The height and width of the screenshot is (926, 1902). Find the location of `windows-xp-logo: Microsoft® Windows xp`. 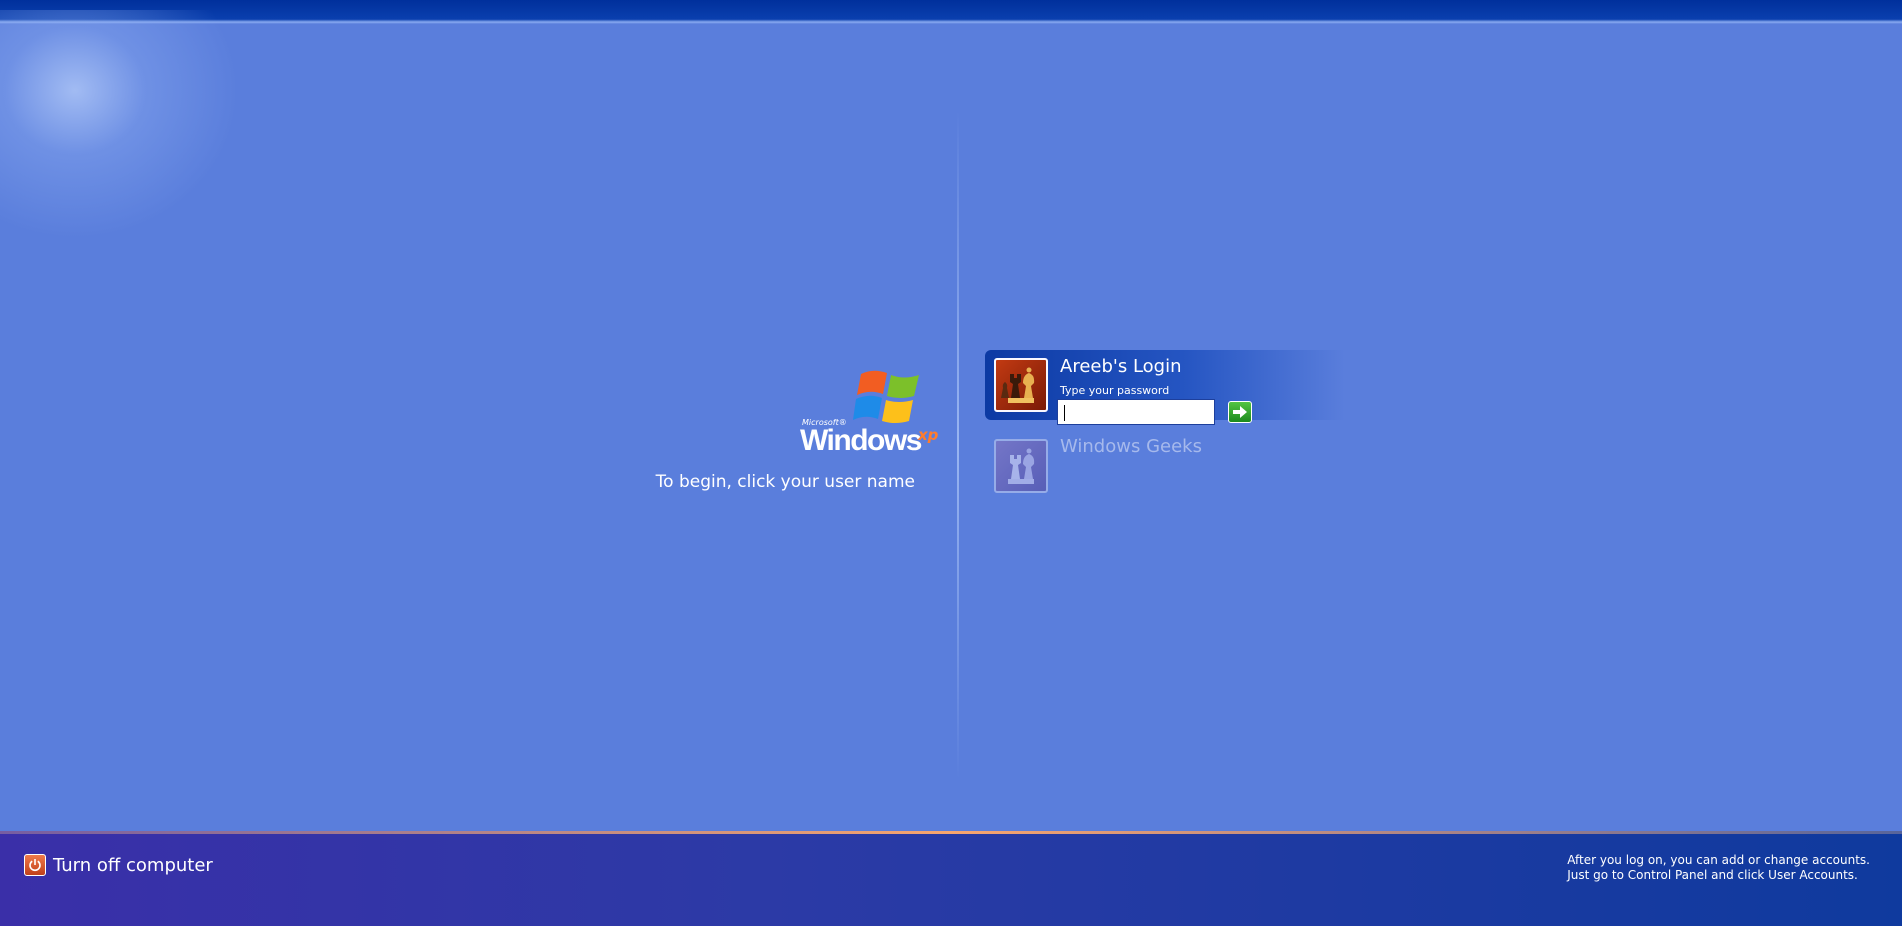

windows-xp-logo: Microsoft® Windows xp is located at coordinates (872, 413).